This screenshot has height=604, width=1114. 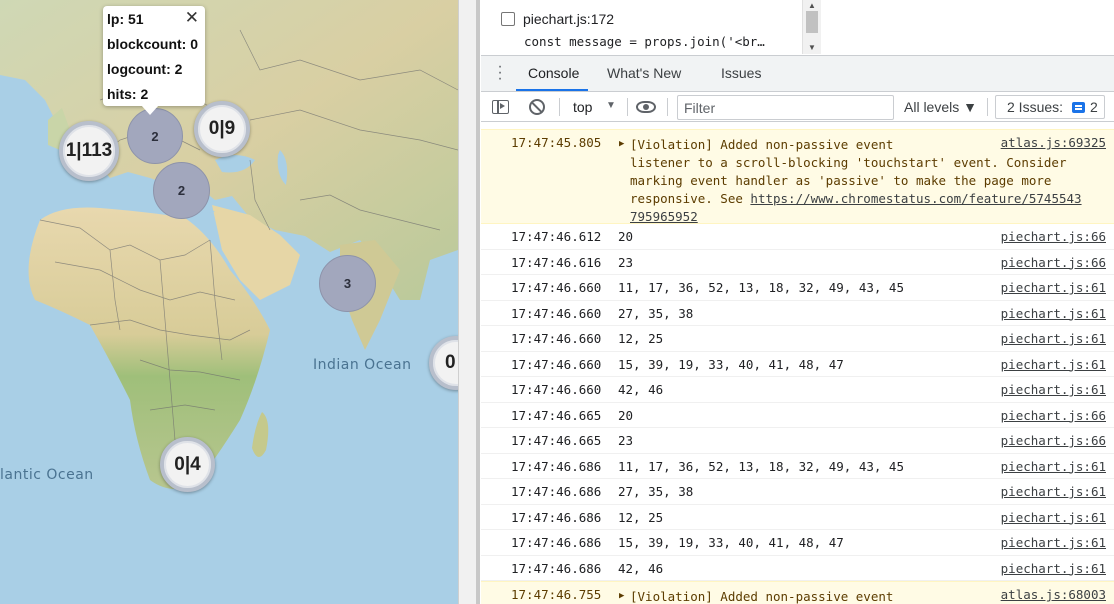 I want to click on console-message: 17:47:46.660 42, 46 piechart.js:61, so click(x=797, y=390).